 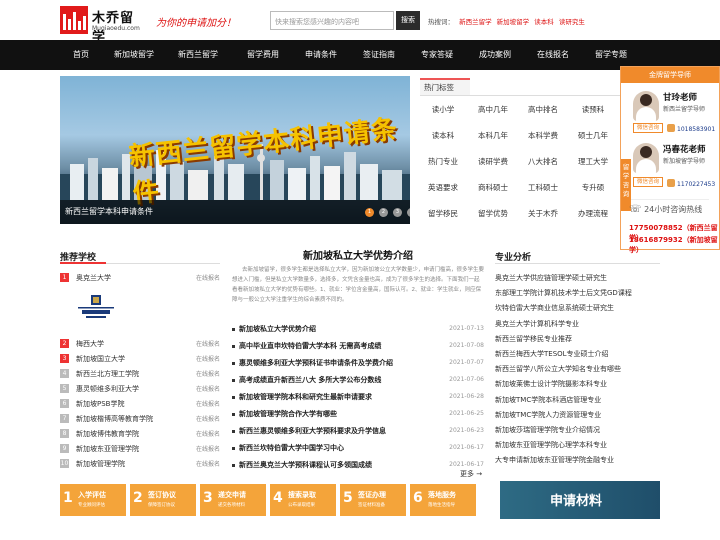 What do you see at coordinates (580, 460) in the screenshot?
I see `major-item: 大专申请新加坡东亚管理学院金融专业` at bounding box center [580, 460].